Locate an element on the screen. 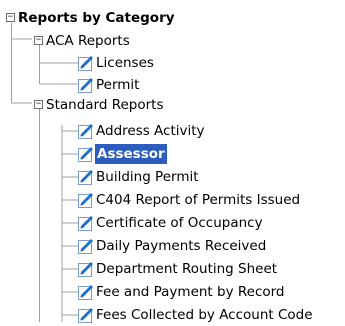 This screenshot has height=326, width=345. tree-root-label: Reports by Category is located at coordinates (96, 18).